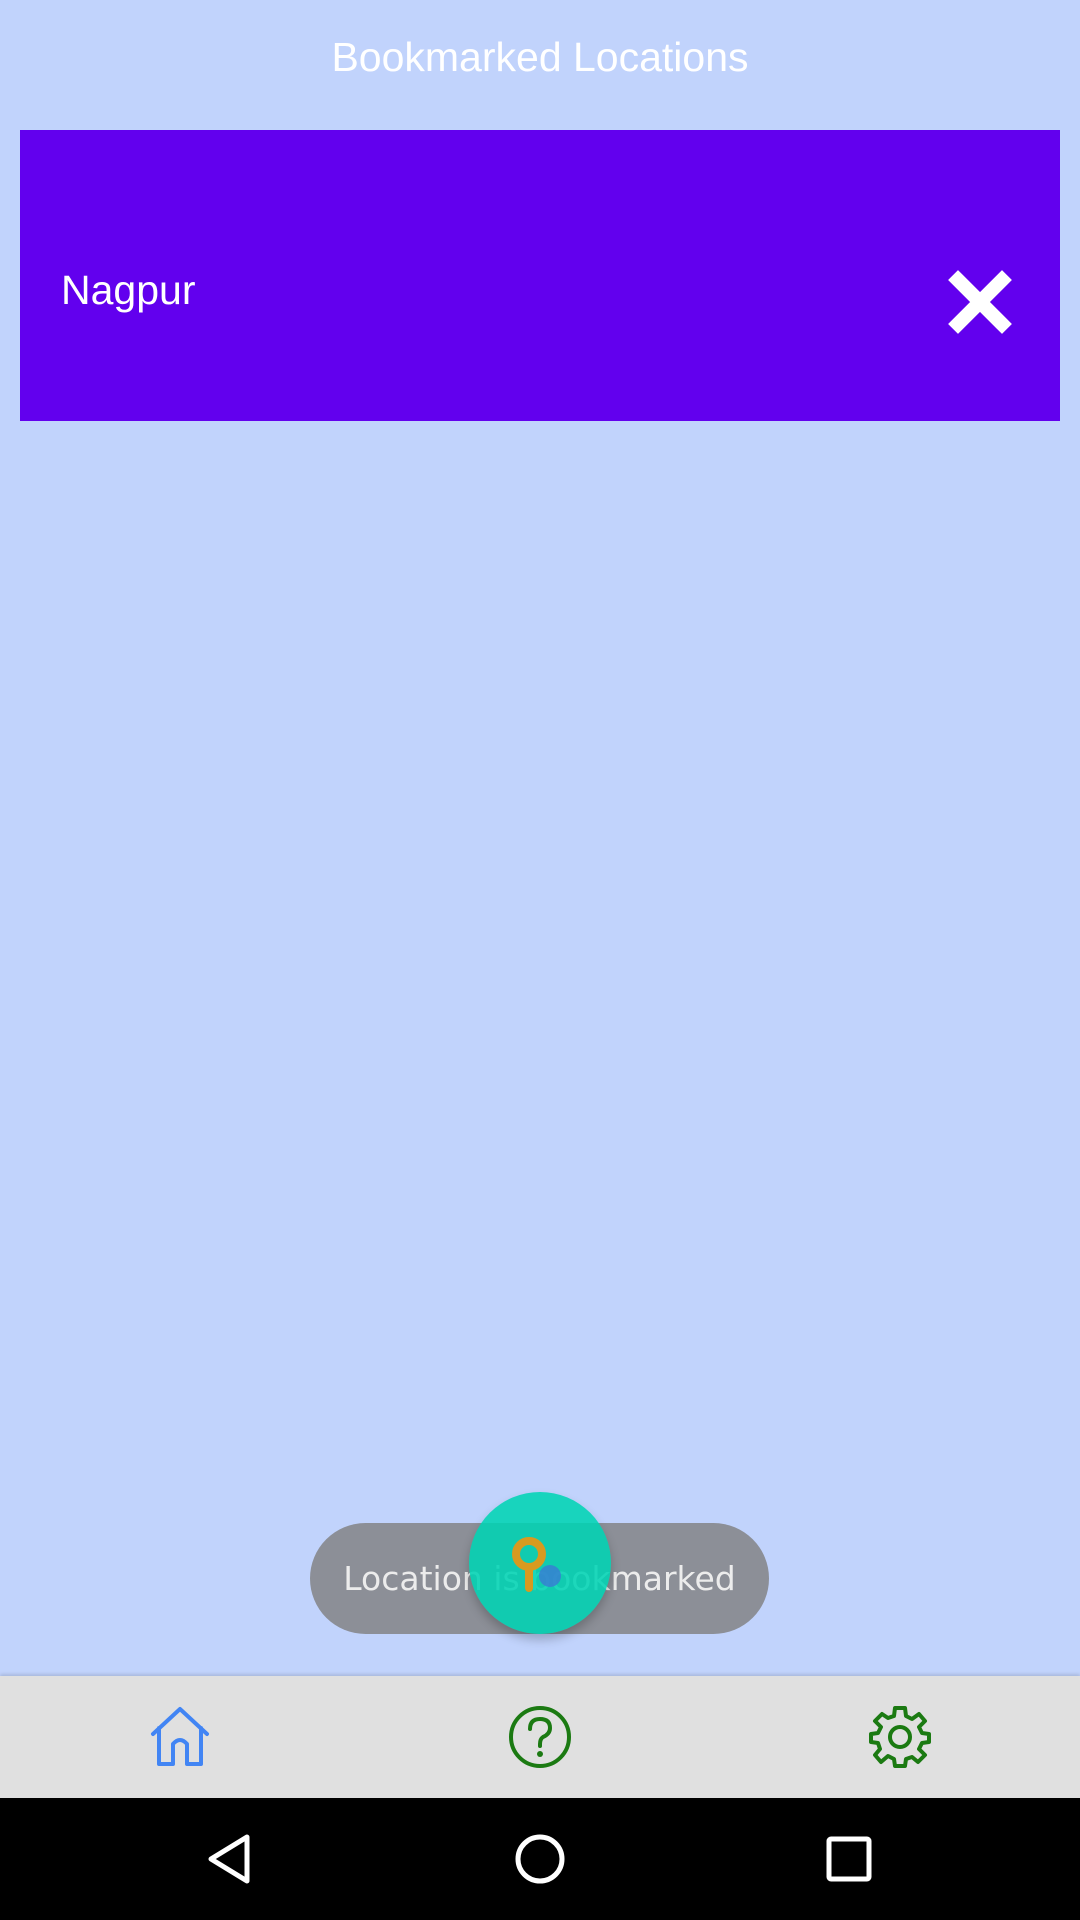 This screenshot has width=1080, height=1920. I want to click on nav-help-button, so click(540, 1737).